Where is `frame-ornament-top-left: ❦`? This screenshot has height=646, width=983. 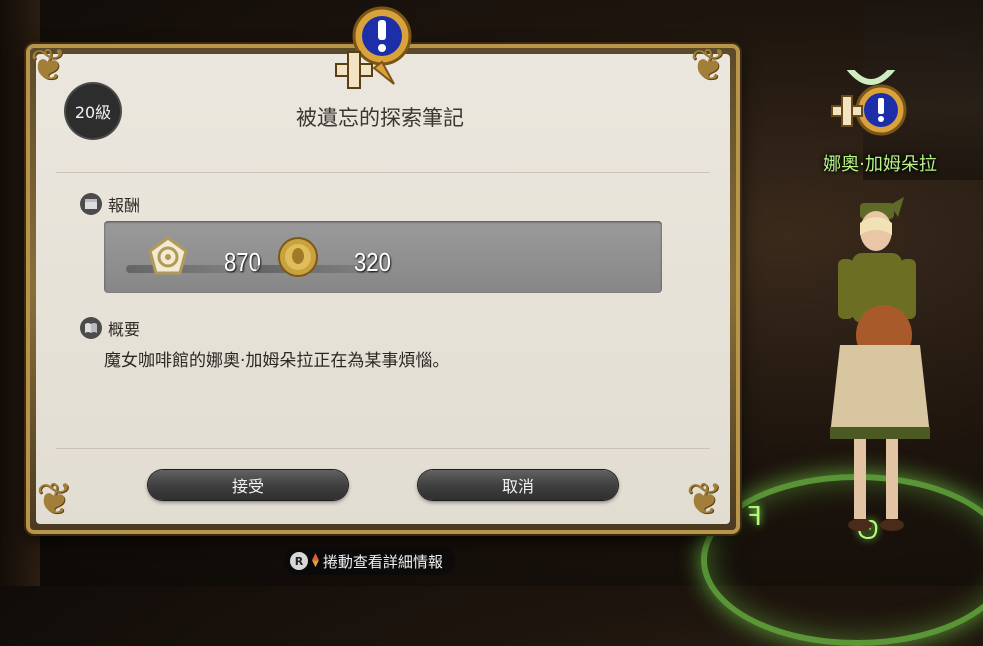
frame-ornament-top-left: ❦ is located at coordinates (48, 65).